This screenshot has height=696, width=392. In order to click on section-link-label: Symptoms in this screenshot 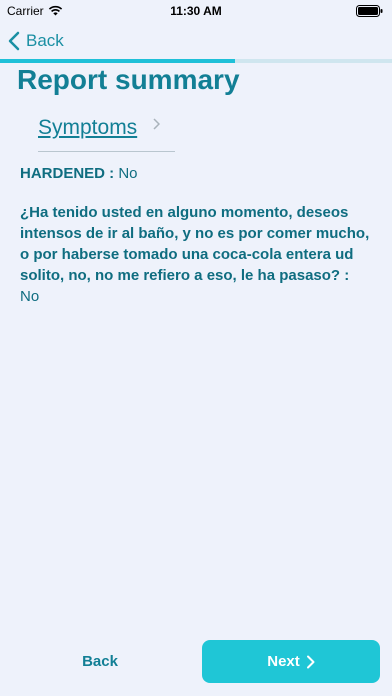, I will do `click(88, 127)`.